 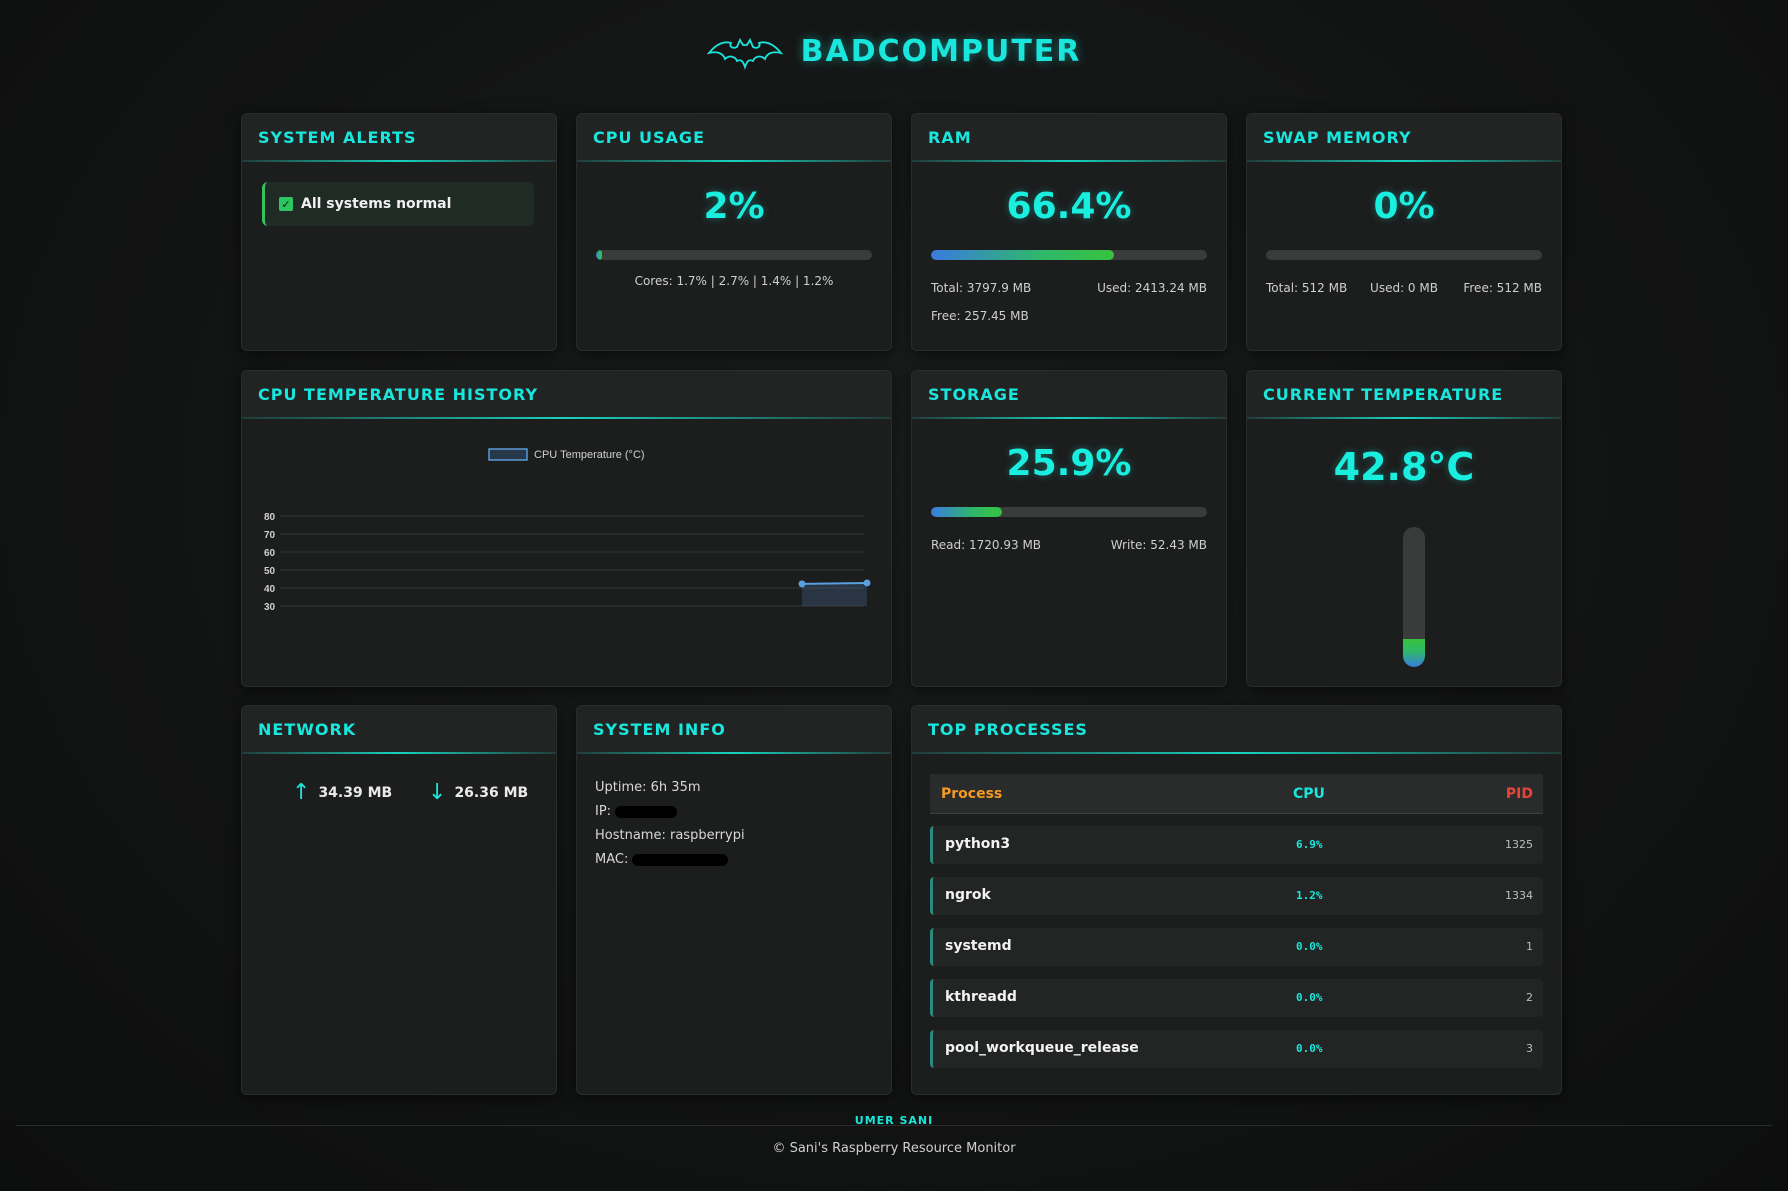 What do you see at coordinates (270, 607) in the screenshot?
I see `y-tick-label: 30` at bounding box center [270, 607].